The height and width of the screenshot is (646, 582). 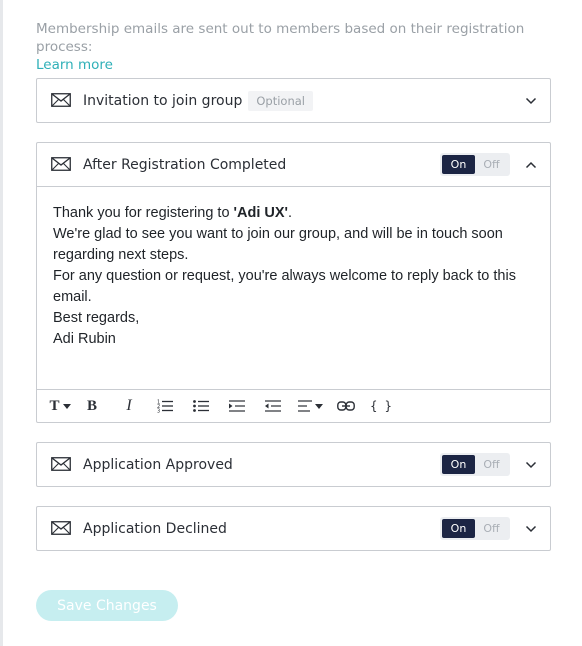 I want to click on editor-toolbar: T B I 123 { }, so click(x=293, y=405).